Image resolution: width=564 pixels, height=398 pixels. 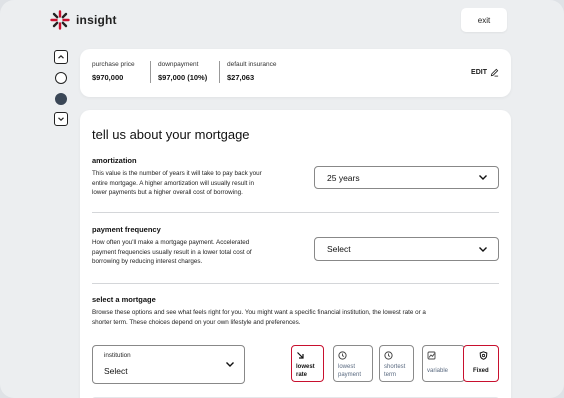 What do you see at coordinates (126, 229) in the screenshot?
I see `payment-frequency-title: payment frequency` at bounding box center [126, 229].